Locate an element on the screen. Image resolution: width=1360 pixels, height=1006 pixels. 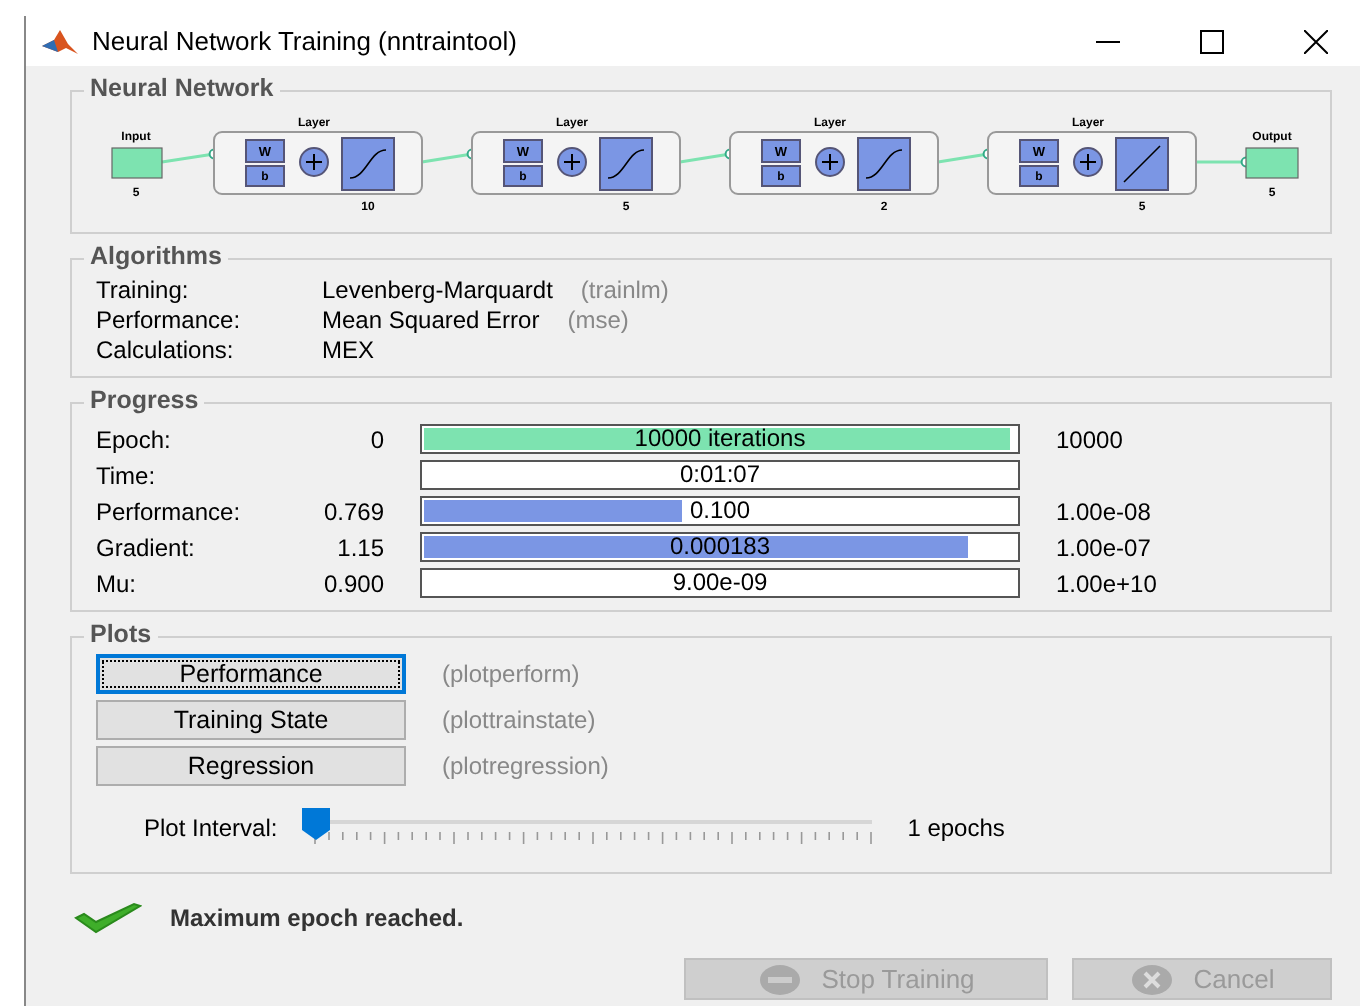
end-value: 1.00e+10 is located at coordinates (1106, 583).